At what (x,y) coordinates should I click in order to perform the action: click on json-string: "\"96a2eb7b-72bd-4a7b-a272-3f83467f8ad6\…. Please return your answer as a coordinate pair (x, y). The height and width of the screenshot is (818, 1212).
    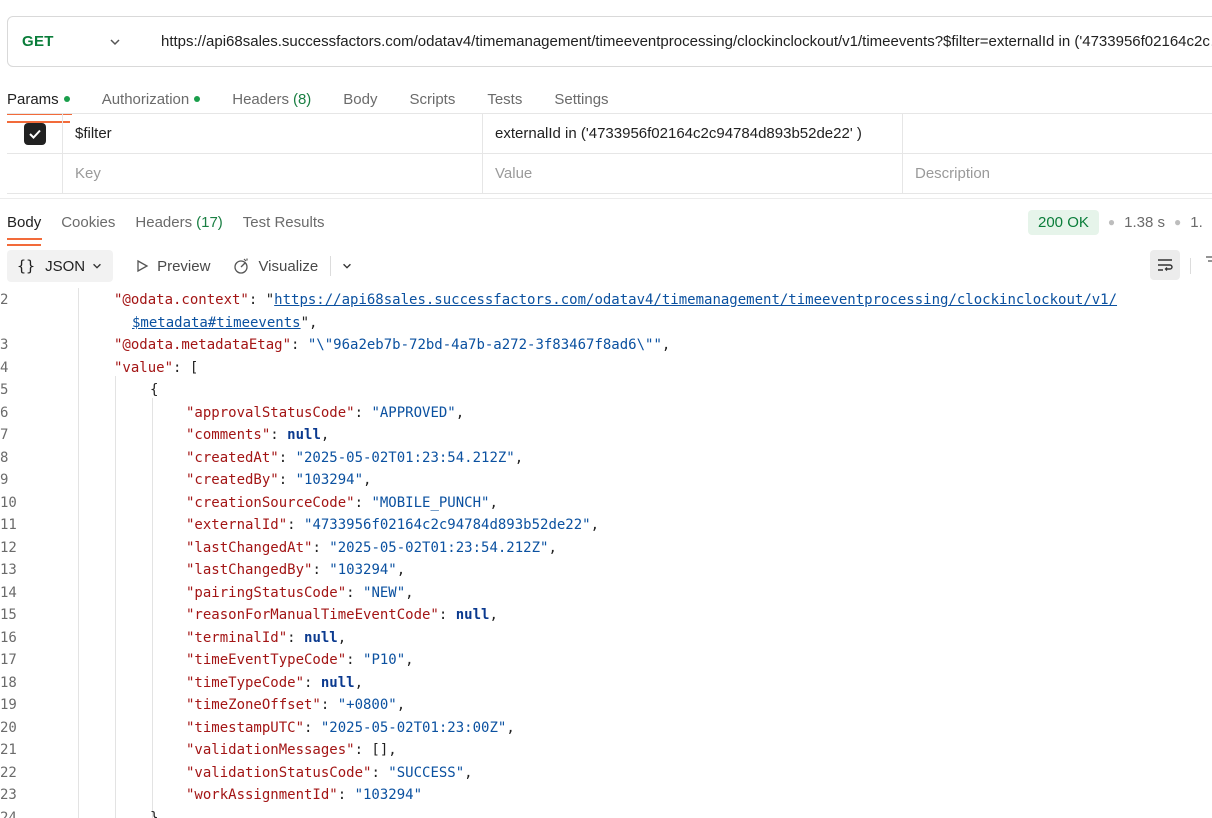
    Looking at the image, I should click on (484, 345).